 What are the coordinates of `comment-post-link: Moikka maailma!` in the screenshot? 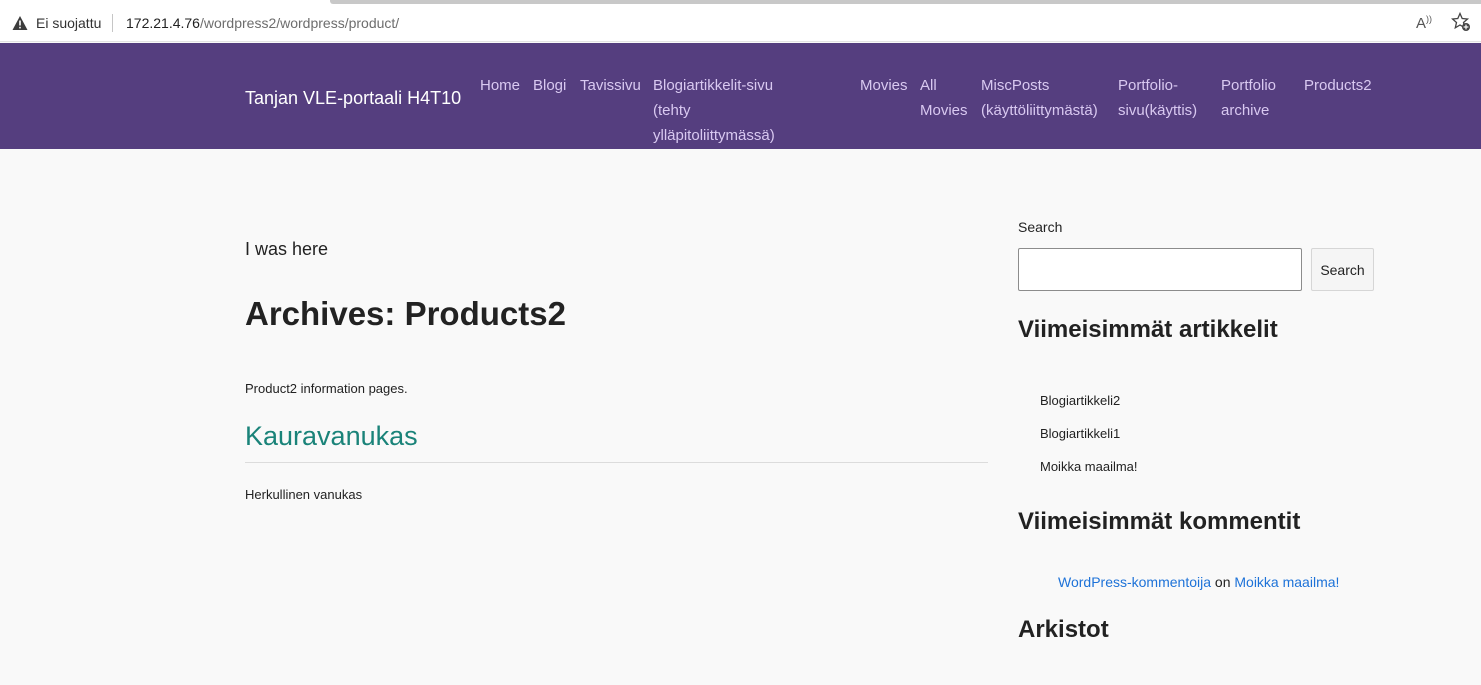 It's located at (1286, 582).